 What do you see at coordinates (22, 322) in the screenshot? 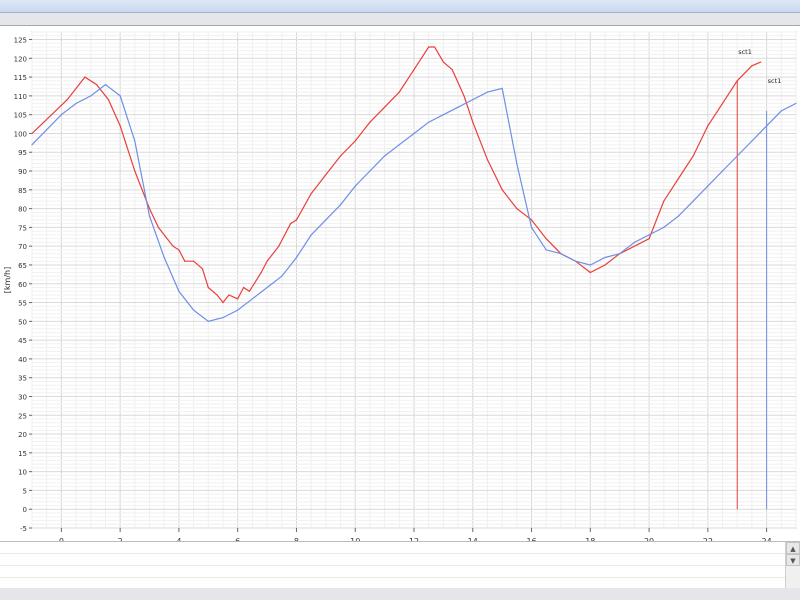
I see `y-tick-label: 50` at bounding box center [22, 322].